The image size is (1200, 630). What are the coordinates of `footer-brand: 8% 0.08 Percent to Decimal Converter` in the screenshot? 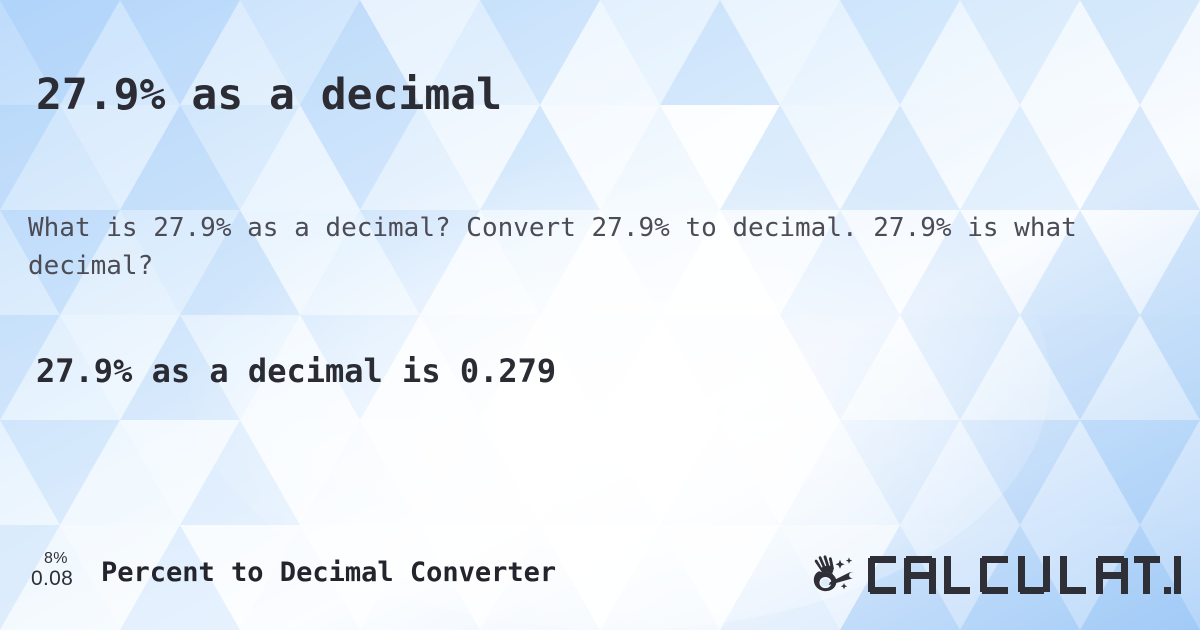 It's located at (293, 573).